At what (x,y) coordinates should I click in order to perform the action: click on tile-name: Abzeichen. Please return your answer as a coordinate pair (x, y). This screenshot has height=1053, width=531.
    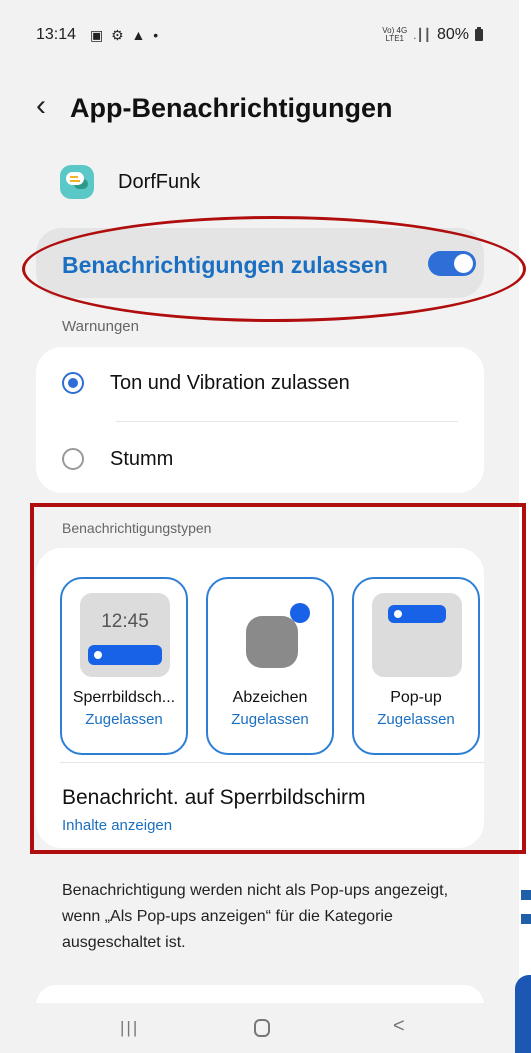
    Looking at the image, I should click on (270, 697).